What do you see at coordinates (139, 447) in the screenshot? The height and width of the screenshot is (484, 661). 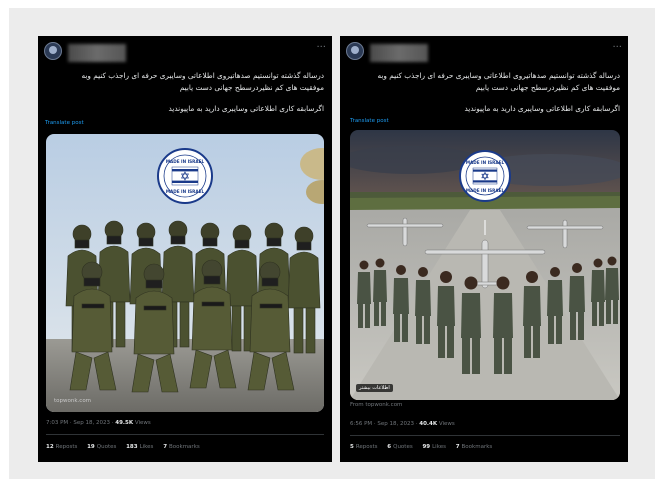 I see `likes-link: 183 Likes` at bounding box center [139, 447].